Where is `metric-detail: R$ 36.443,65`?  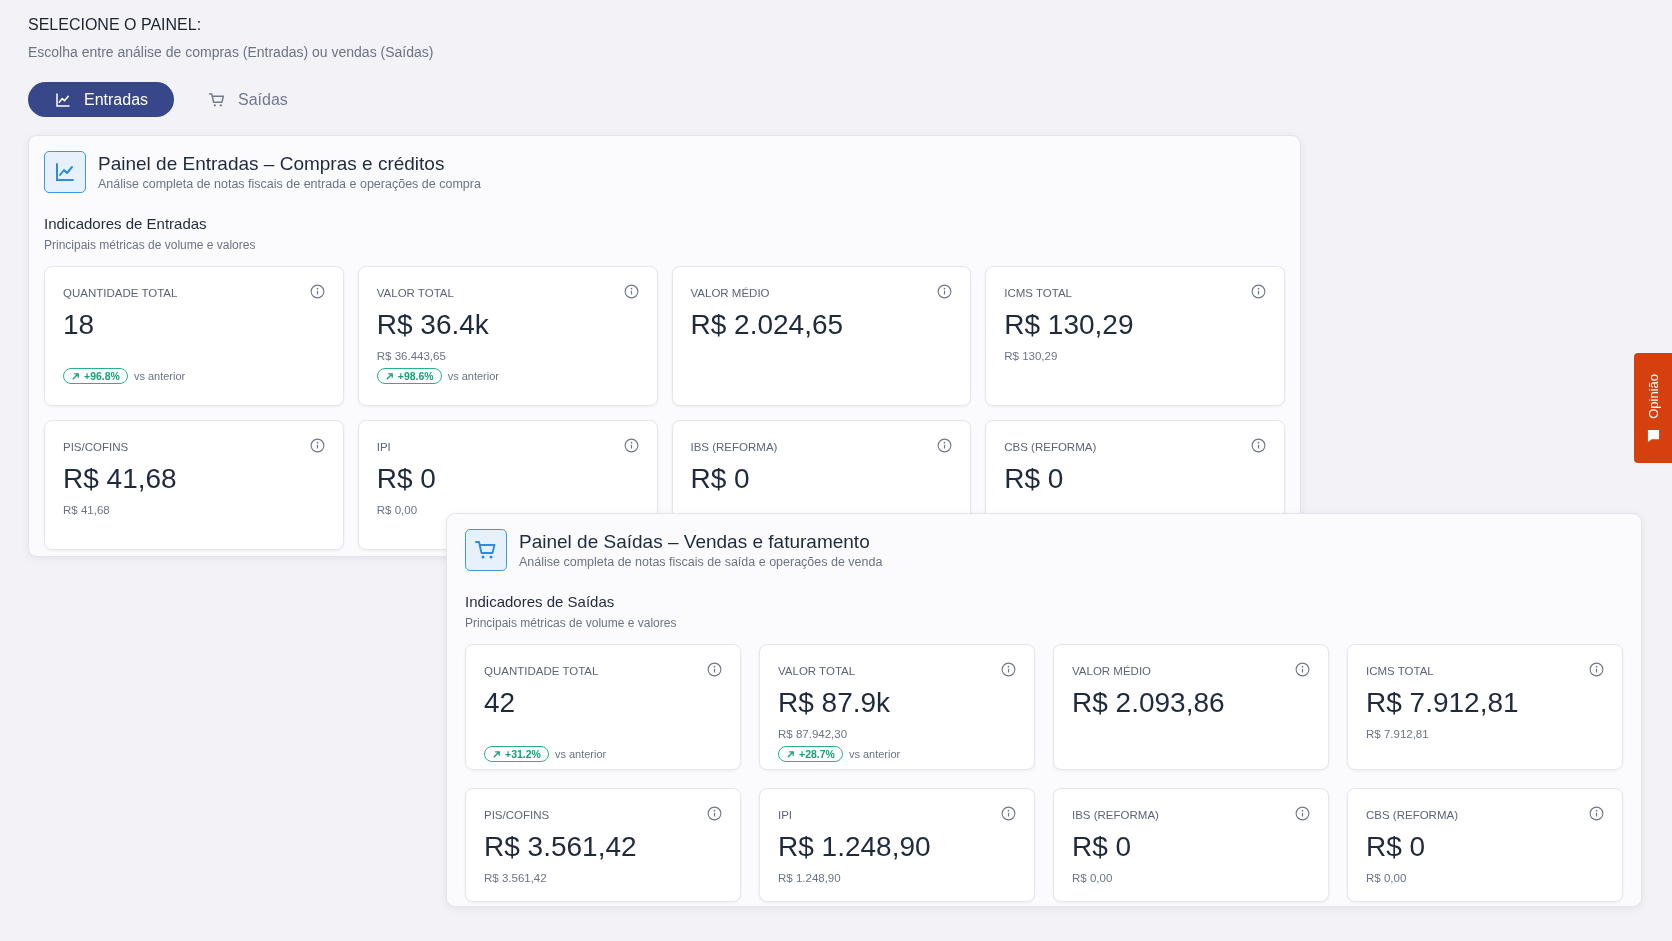 metric-detail: R$ 36.443,65 is located at coordinates (411, 356).